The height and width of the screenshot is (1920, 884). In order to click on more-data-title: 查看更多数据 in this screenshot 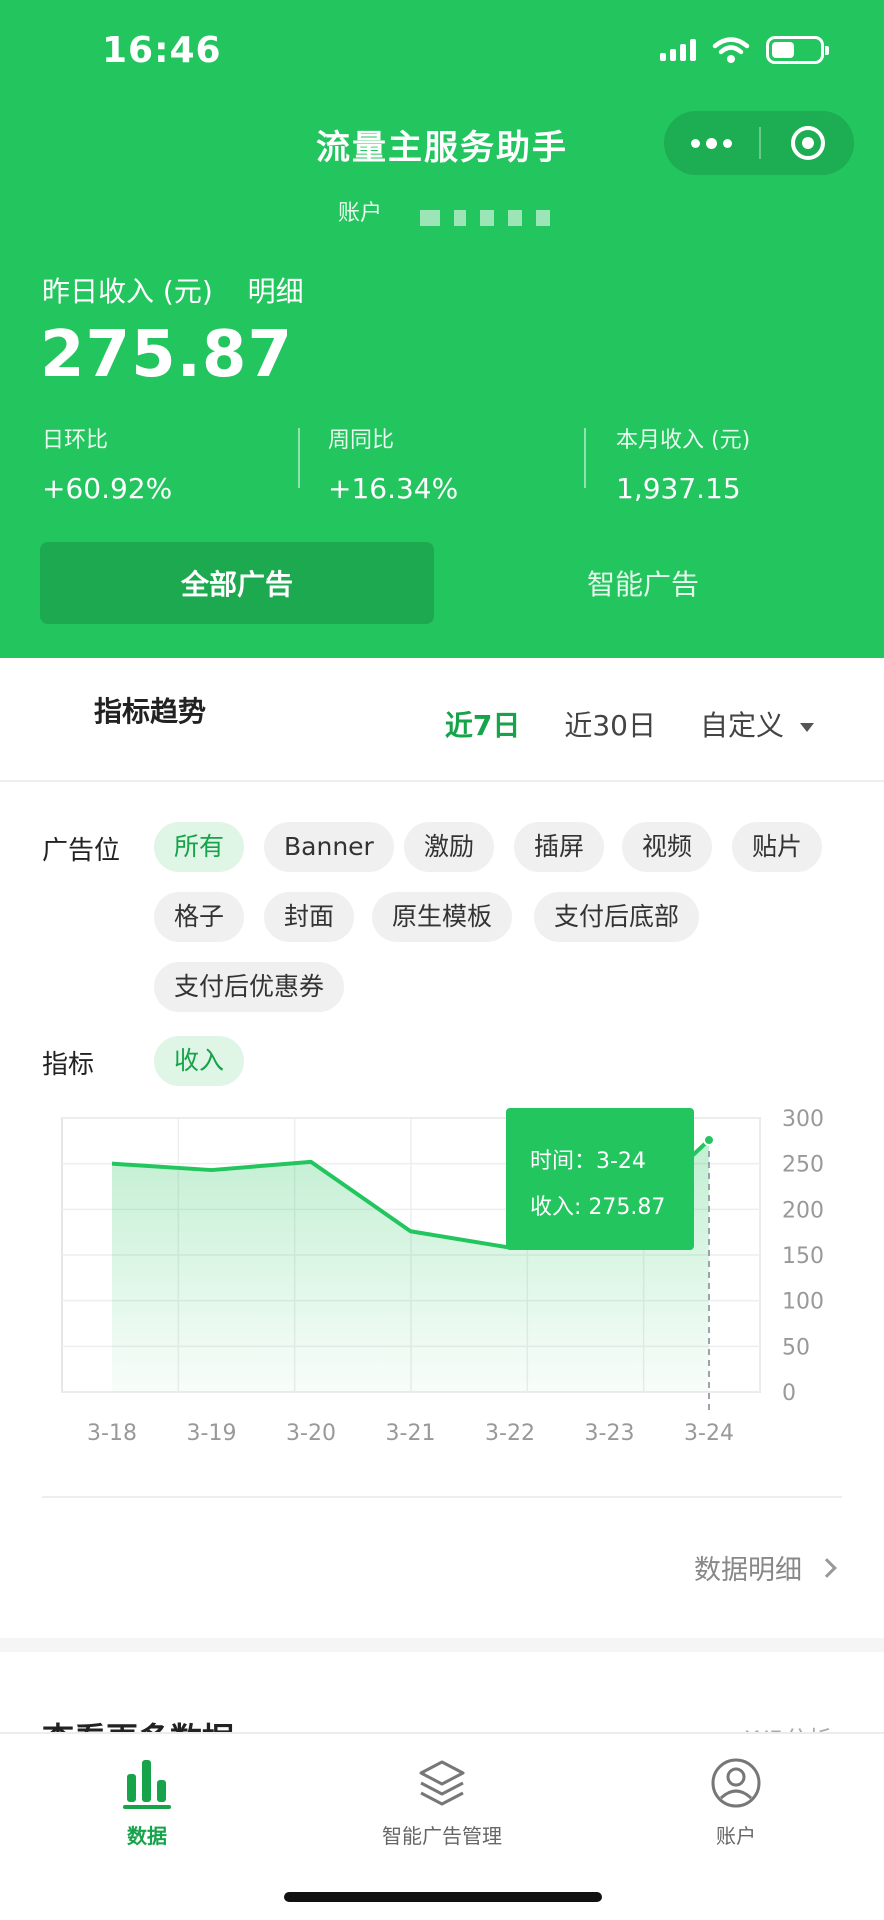, I will do `click(138, 1723)`.